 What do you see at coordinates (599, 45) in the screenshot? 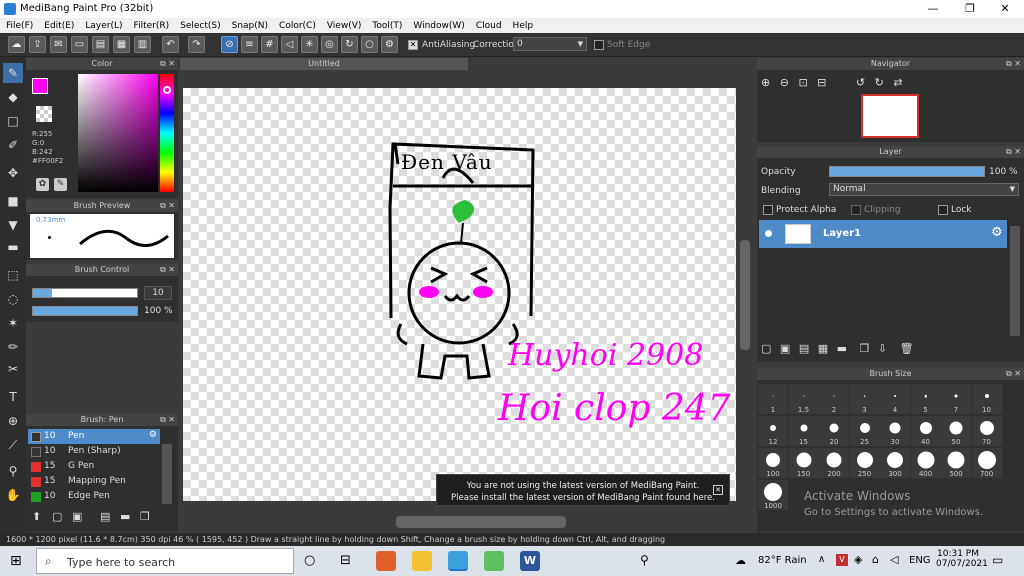
I see `soft-edge-checkbox` at bounding box center [599, 45].